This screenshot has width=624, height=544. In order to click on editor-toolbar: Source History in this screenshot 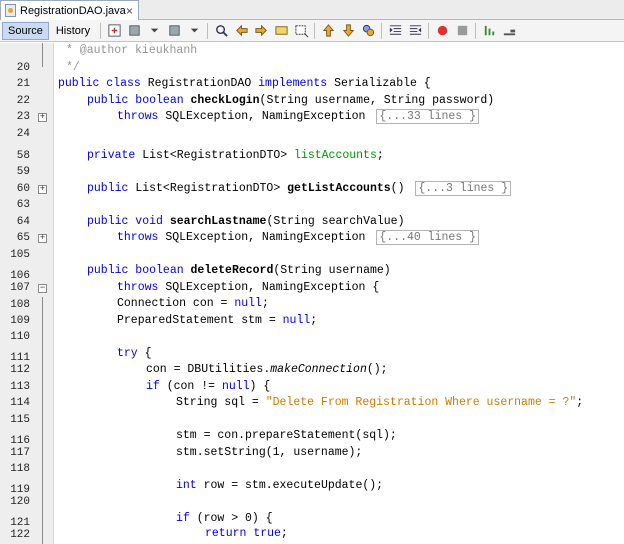, I will do `click(312, 31)`.